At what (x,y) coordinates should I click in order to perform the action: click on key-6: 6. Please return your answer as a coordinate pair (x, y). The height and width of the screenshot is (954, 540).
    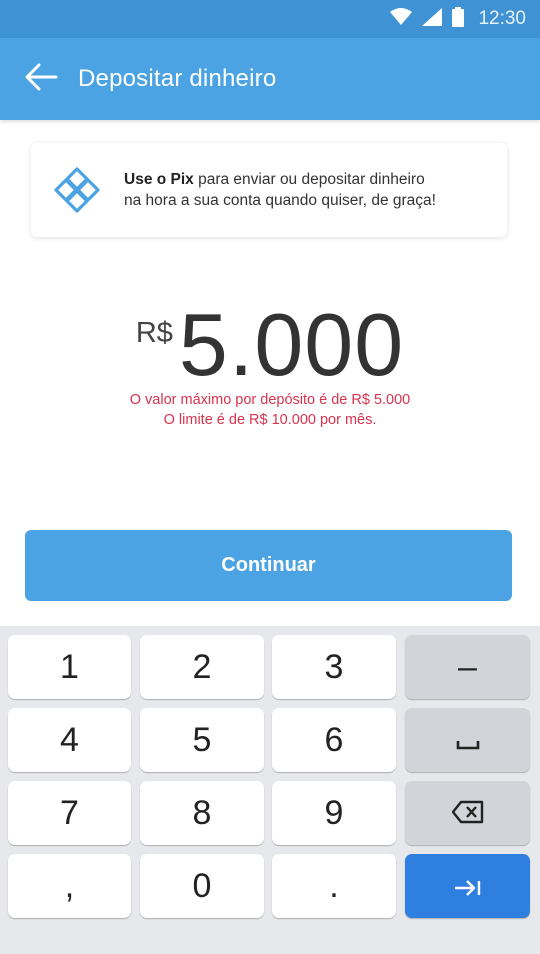
    Looking at the image, I should click on (334, 740).